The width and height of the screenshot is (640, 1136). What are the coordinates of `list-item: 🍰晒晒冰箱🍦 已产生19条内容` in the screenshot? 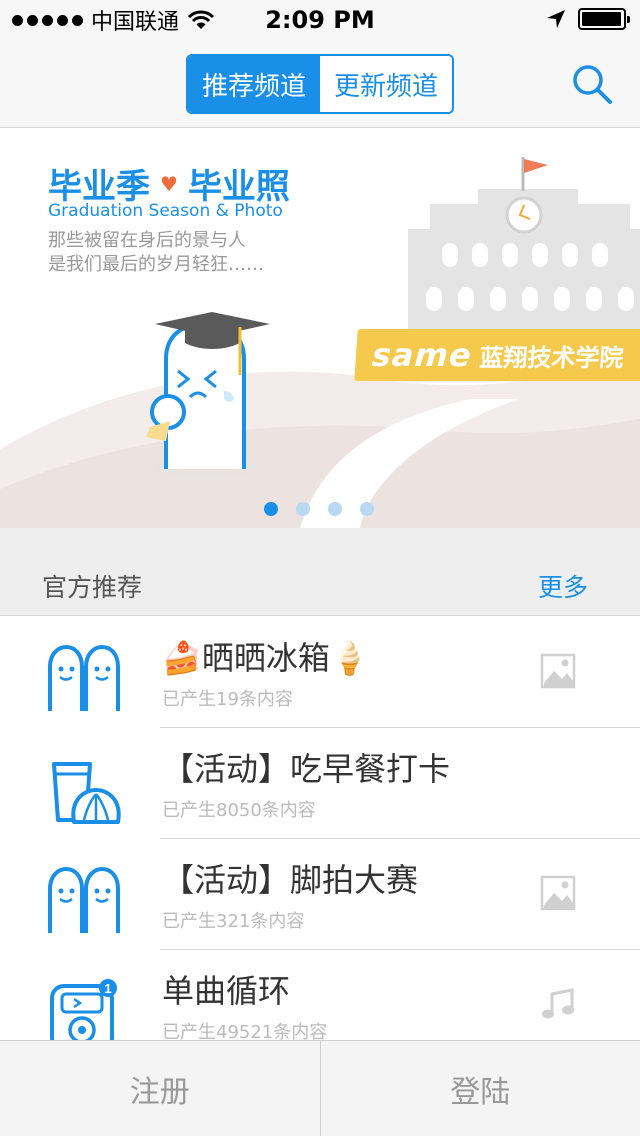 It's located at (320, 672).